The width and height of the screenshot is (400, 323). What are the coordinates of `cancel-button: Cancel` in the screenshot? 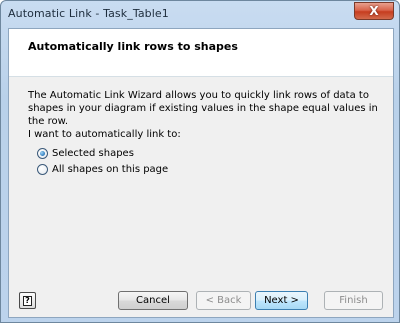 It's located at (153, 300).